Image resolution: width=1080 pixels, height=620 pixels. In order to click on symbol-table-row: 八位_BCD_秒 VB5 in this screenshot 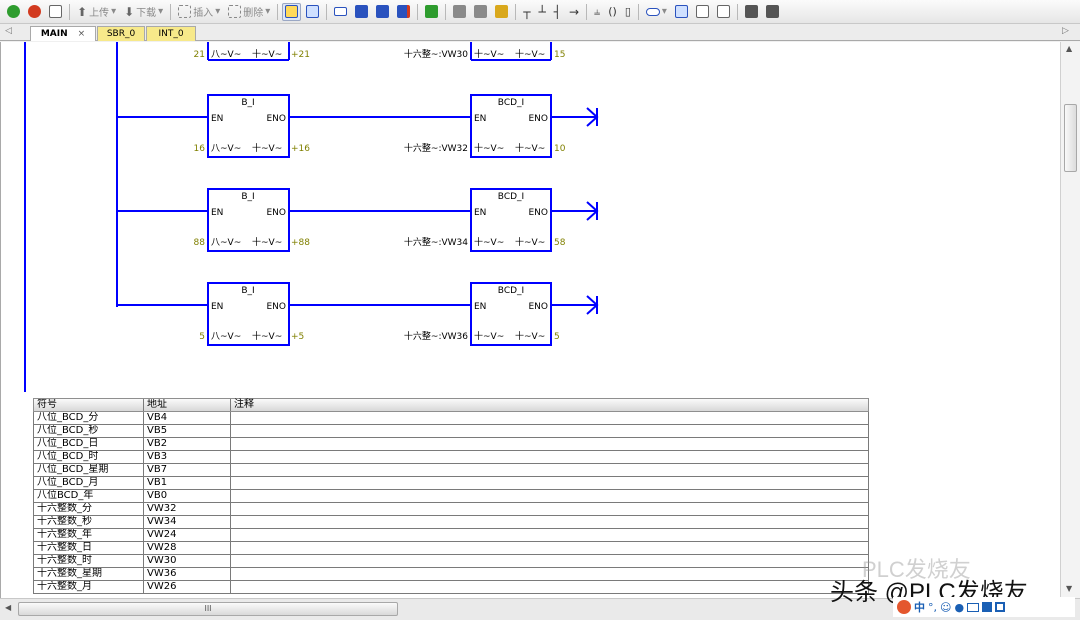, I will do `click(451, 431)`.